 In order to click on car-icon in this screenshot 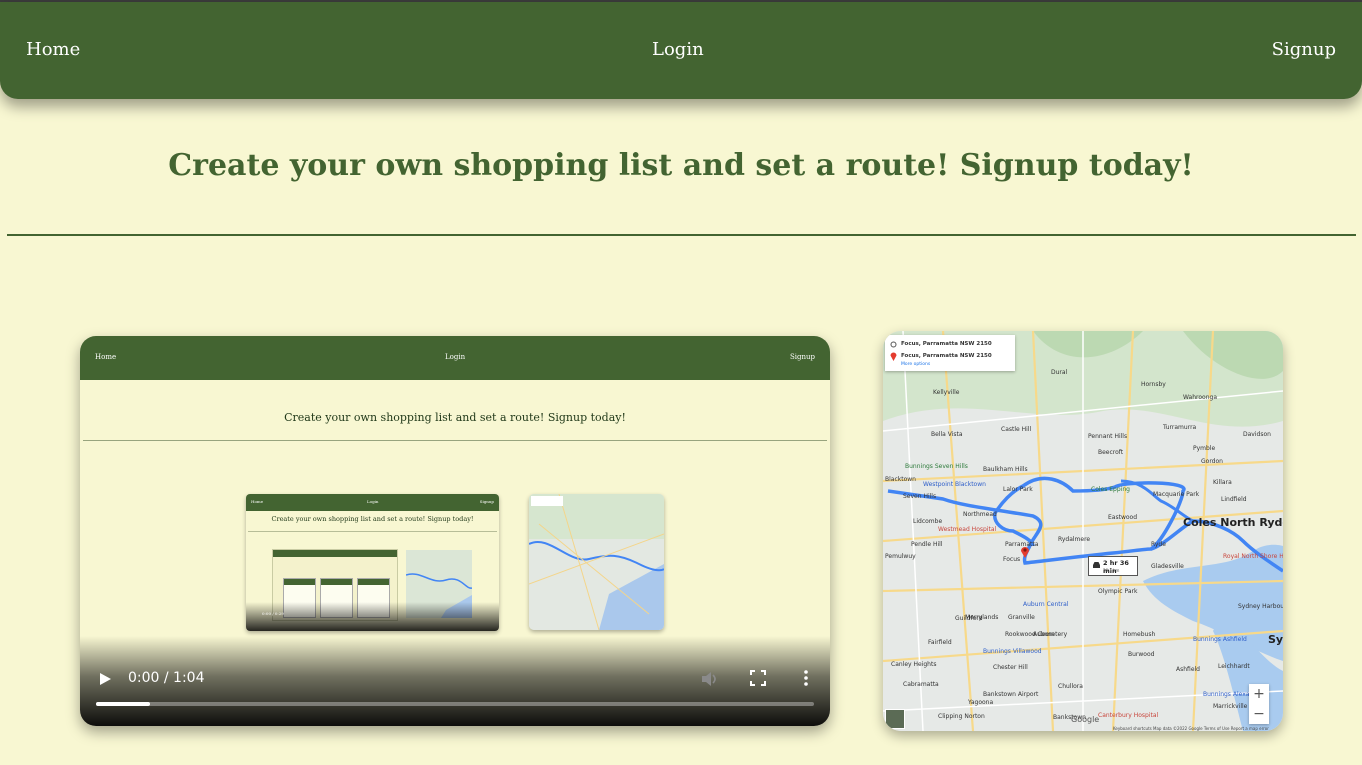, I will do `click(1096, 565)`.